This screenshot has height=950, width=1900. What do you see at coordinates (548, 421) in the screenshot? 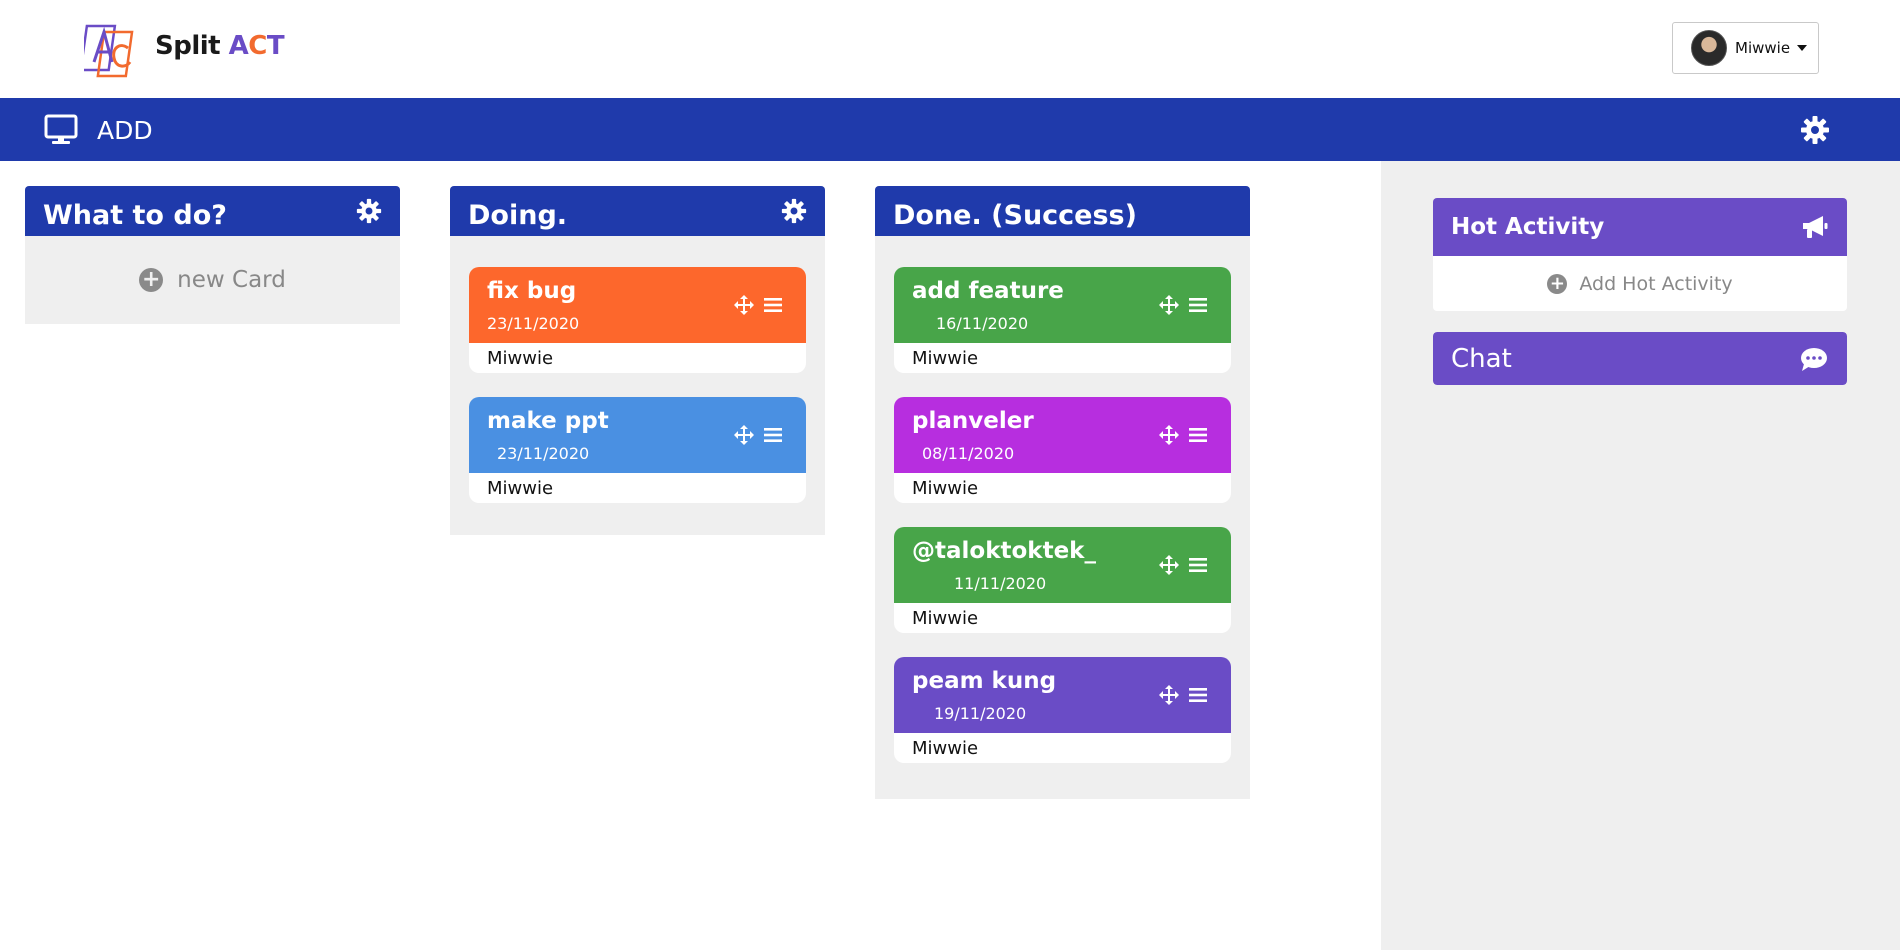
I see `card-title: make ppt` at bounding box center [548, 421].